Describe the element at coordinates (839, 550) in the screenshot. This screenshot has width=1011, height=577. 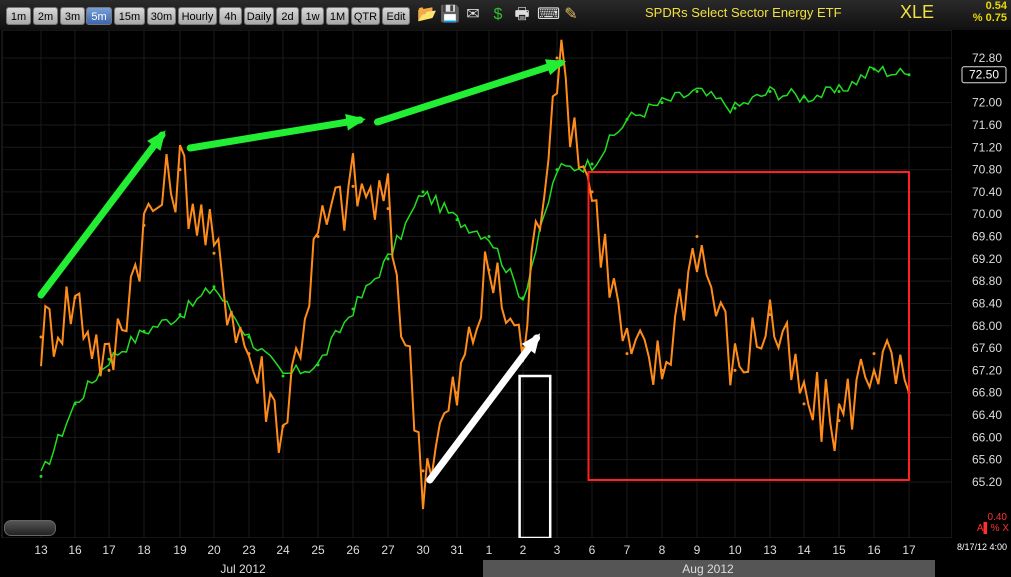
I see `x-tick-label: 15` at that location.